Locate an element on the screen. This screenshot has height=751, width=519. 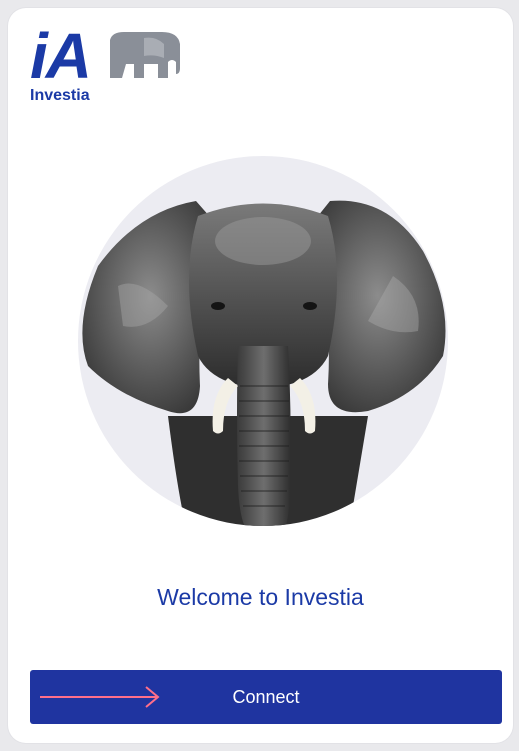
welcome-heading: Welcome to Investia is located at coordinates (260, 597).